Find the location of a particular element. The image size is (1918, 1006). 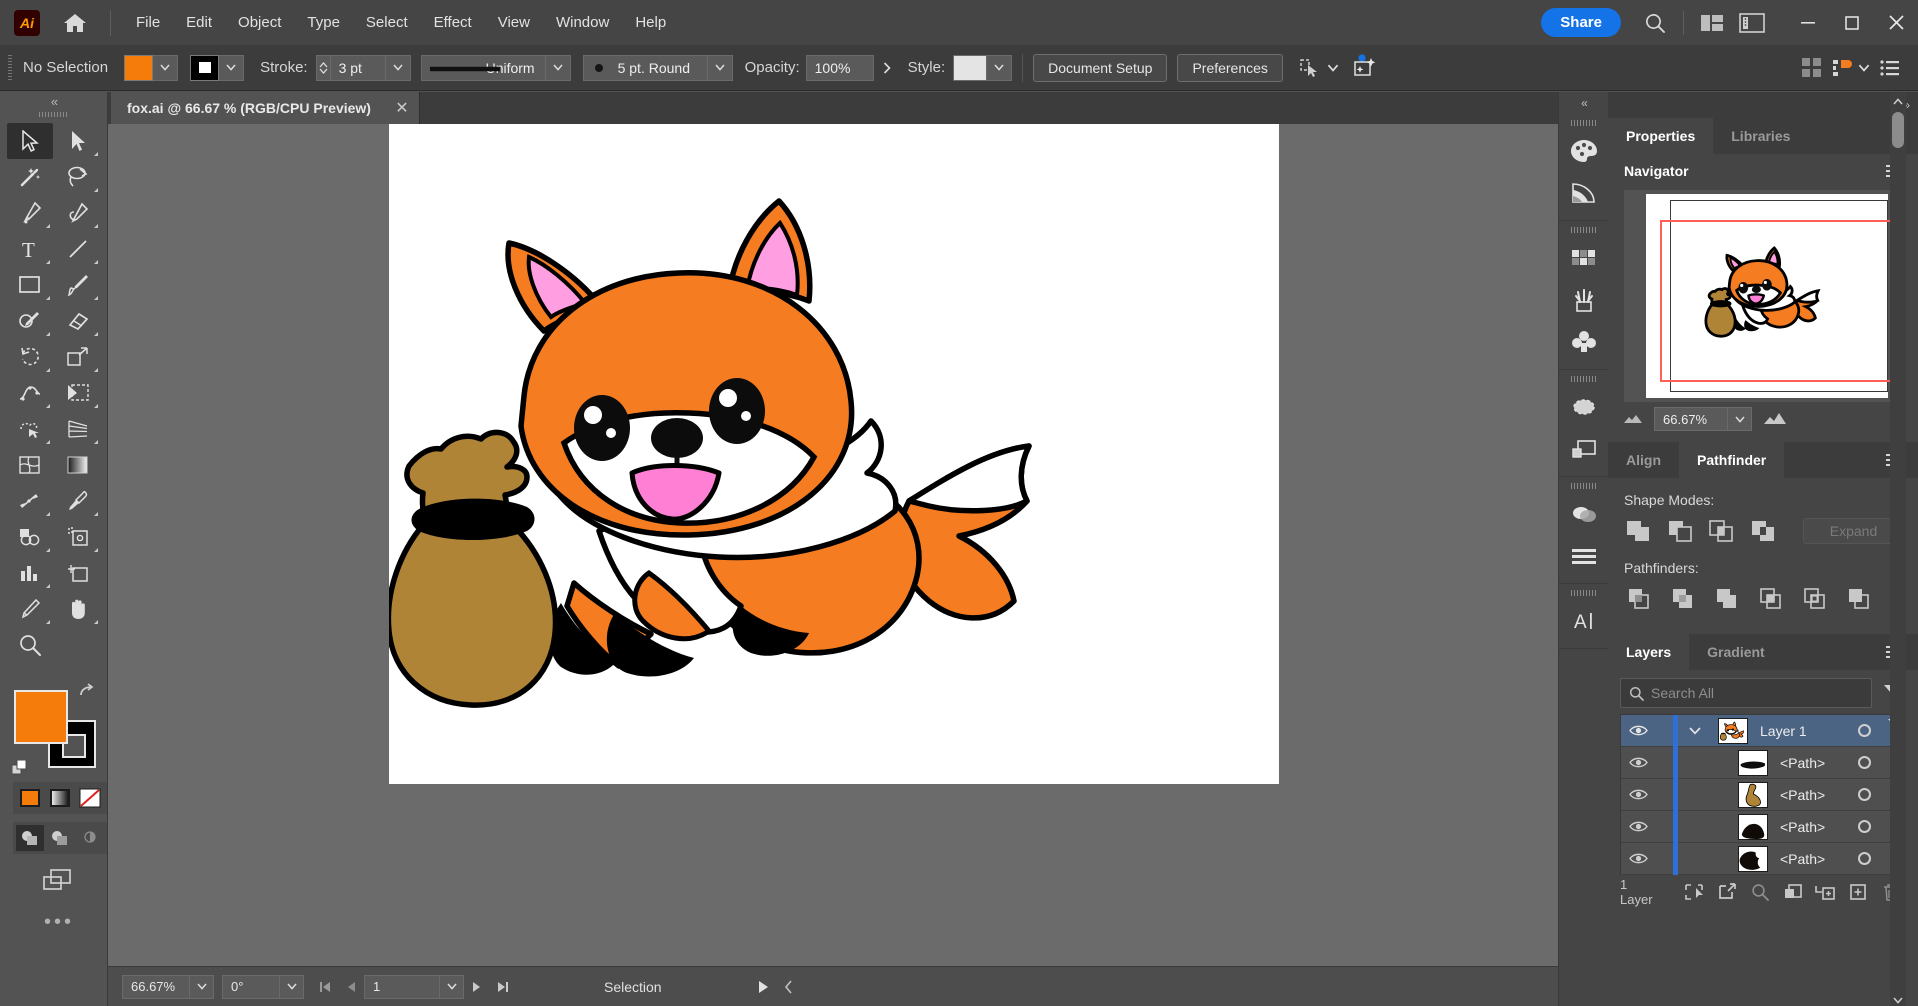

gradient-fill-button is located at coordinates (60, 798).